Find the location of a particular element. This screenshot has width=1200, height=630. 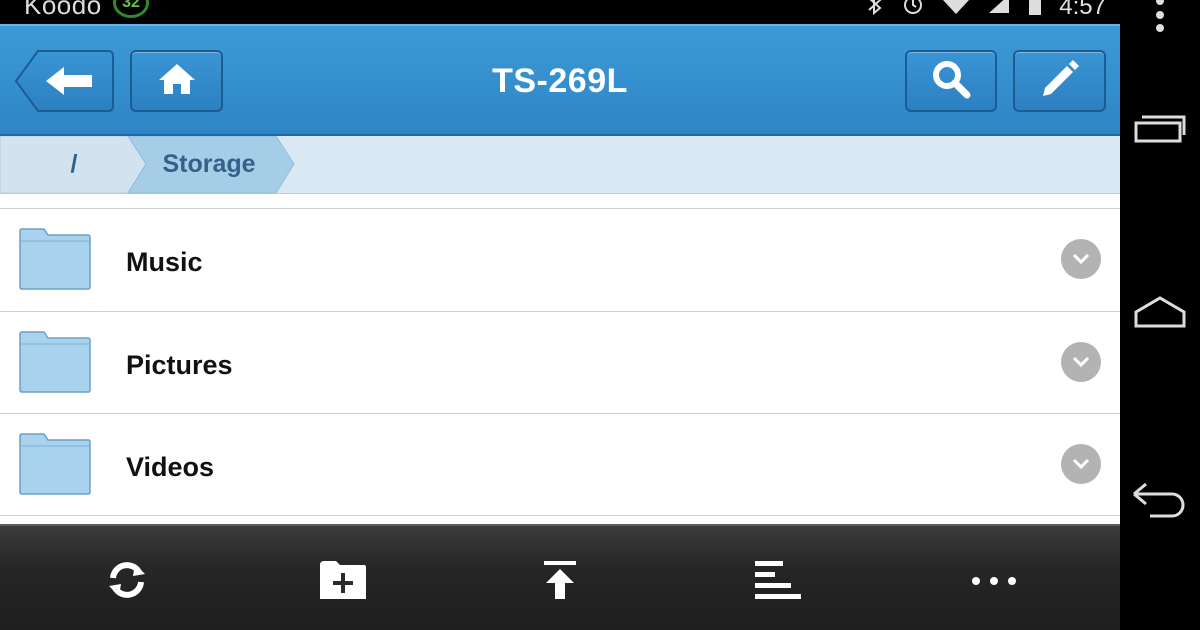

notification-badge: 32 is located at coordinates (131, 9).